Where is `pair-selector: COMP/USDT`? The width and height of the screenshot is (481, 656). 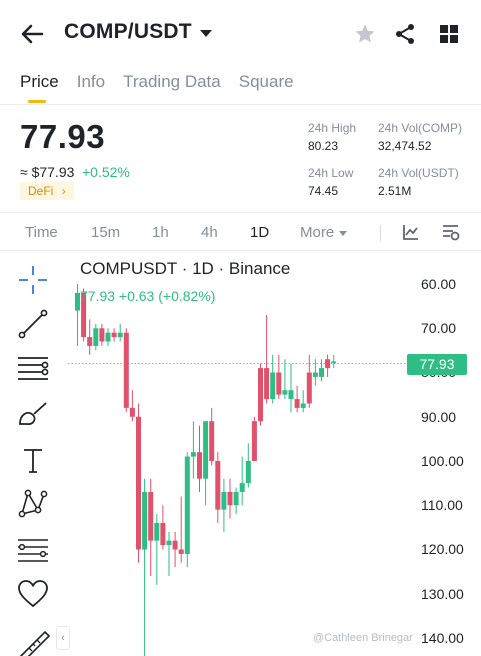
pair-selector: COMP/USDT is located at coordinates (138, 32).